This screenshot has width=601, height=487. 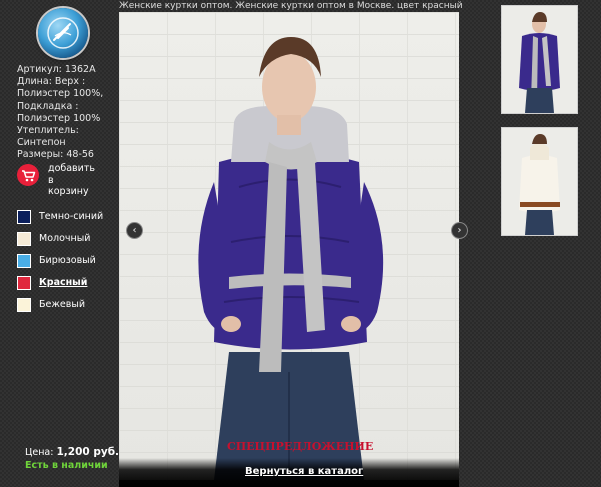 I want to click on chevron-left-icon: ‹, so click(x=134, y=230).